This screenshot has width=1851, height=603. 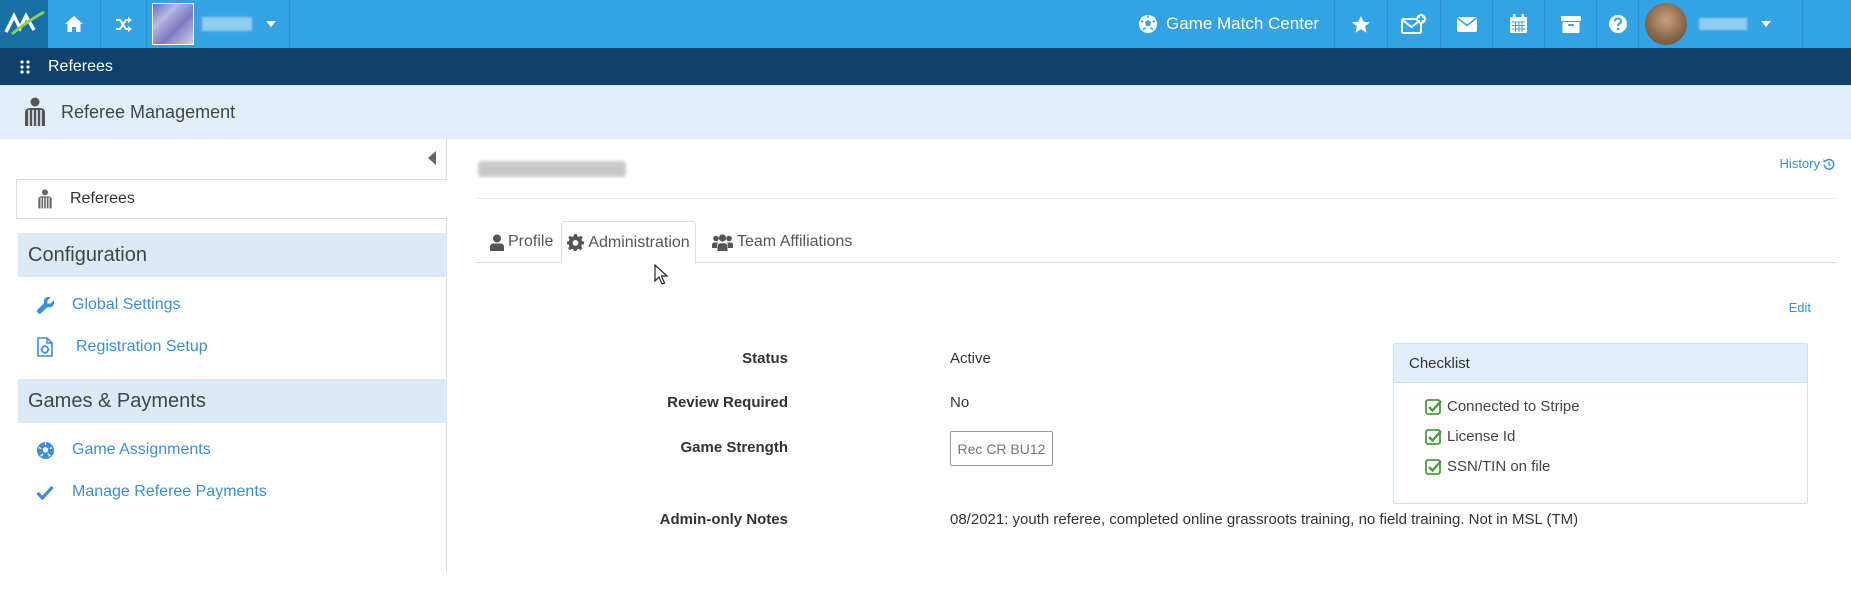 I want to click on shuffle-icon, so click(x=124, y=24).